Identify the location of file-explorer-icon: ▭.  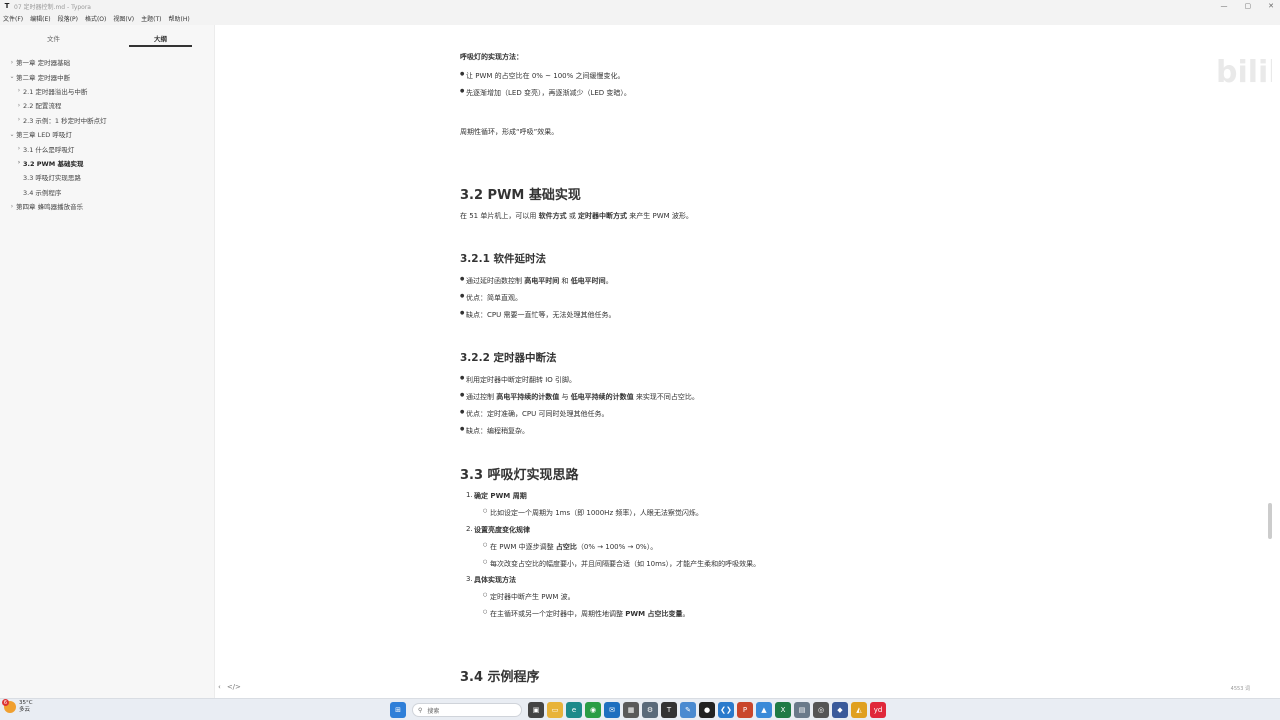
(555, 710).